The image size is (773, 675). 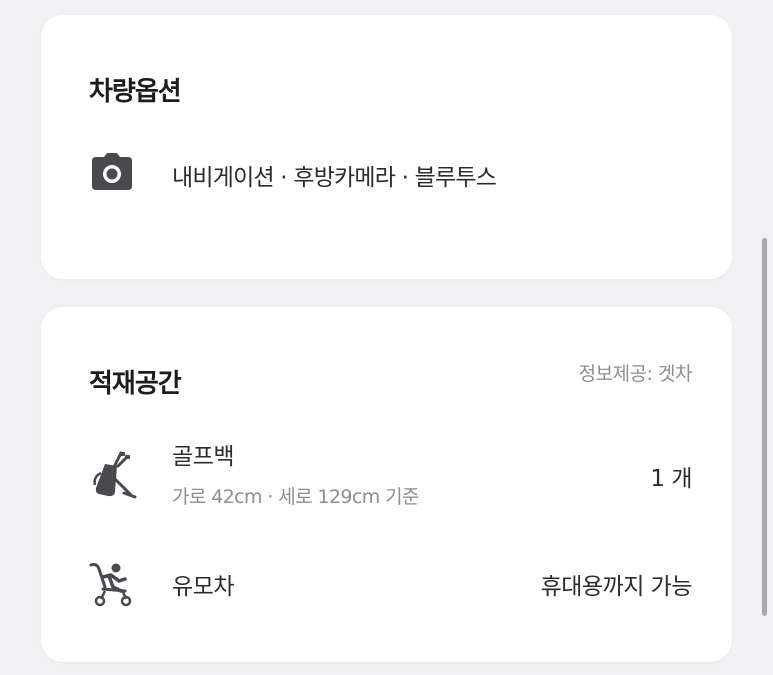 I want to click on camera-icon, so click(x=112, y=171).